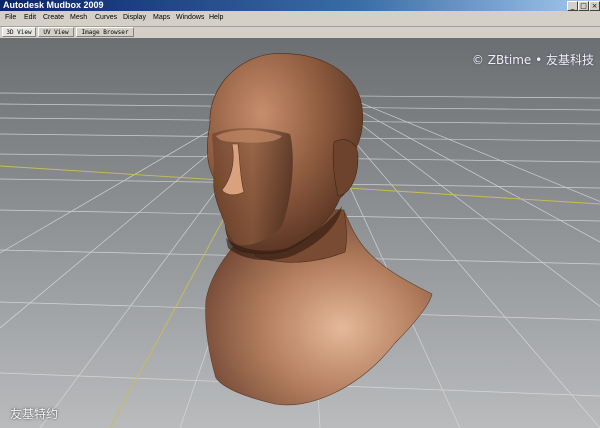 Image resolution: width=600 pixels, height=428 pixels. I want to click on window-title: Autodesk Mudbox 2009, so click(53, 5).